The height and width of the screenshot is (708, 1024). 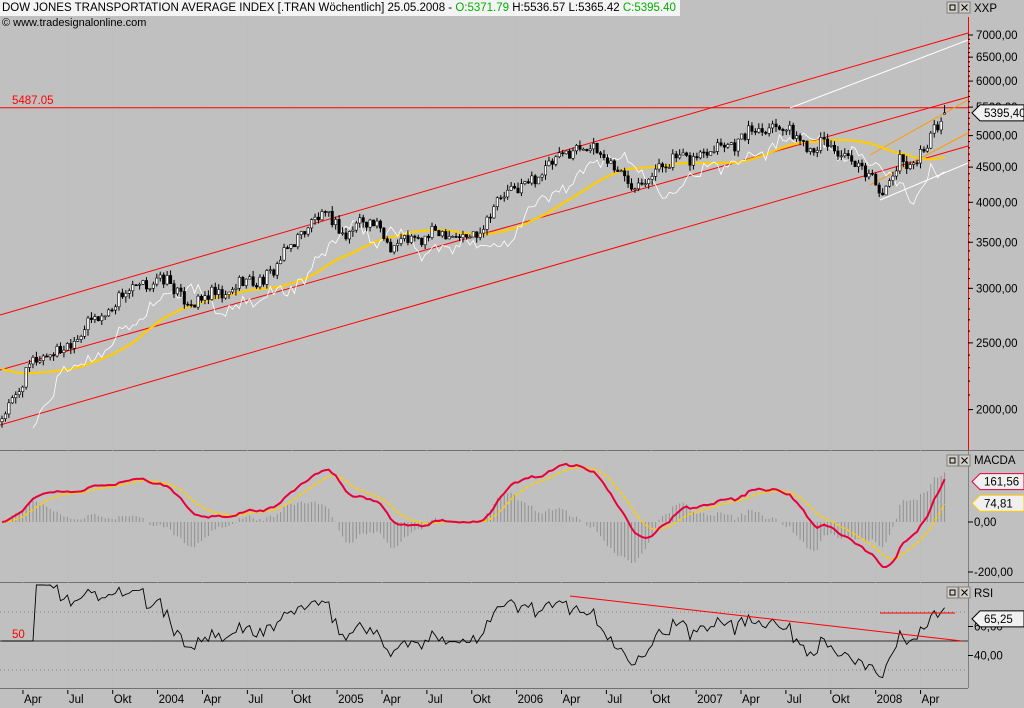 What do you see at coordinates (993, 573) in the screenshot?
I see `macd-axis-label: -200,00` at bounding box center [993, 573].